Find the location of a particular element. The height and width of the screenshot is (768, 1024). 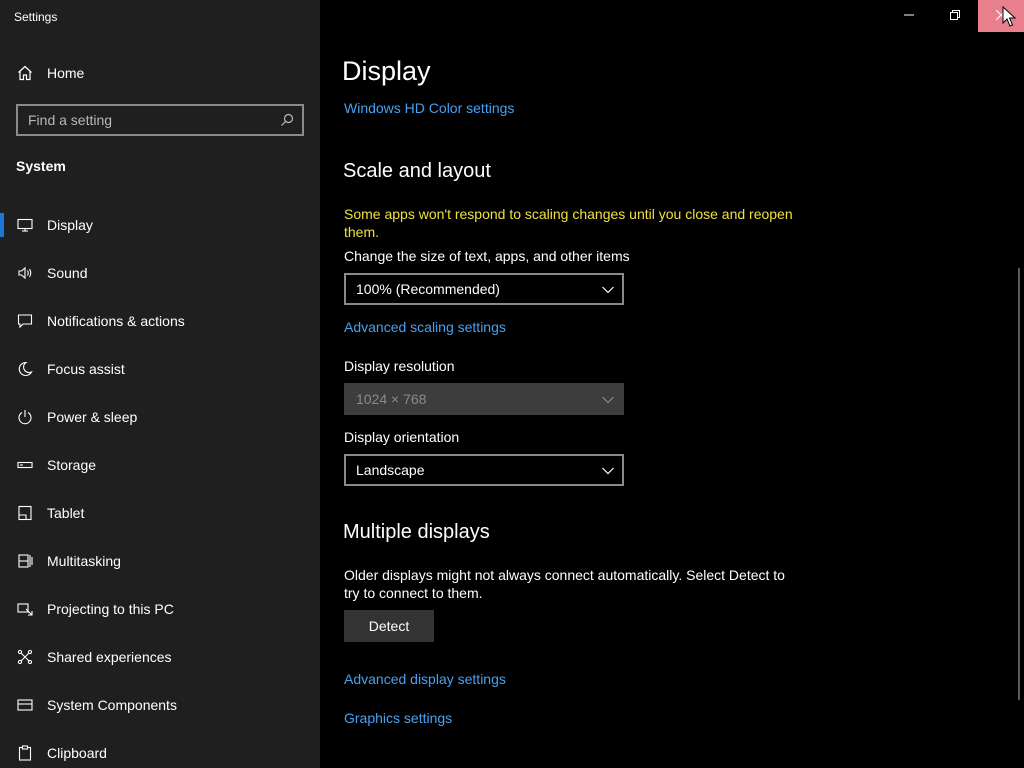

sidebar-item-clipboard: Clipboard is located at coordinates (160, 748).